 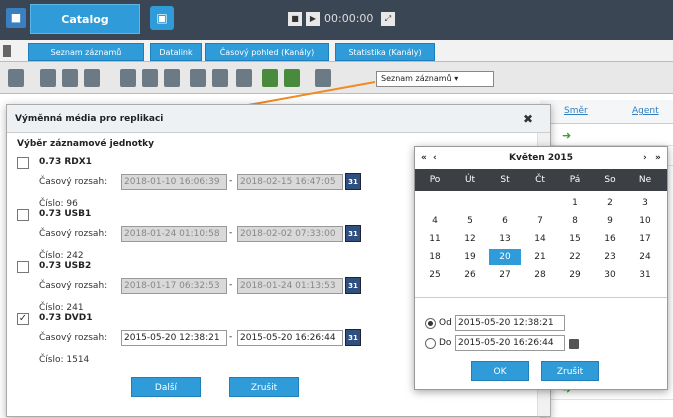 I want to click on calendar-day: 11, so click(x=435, y=239).